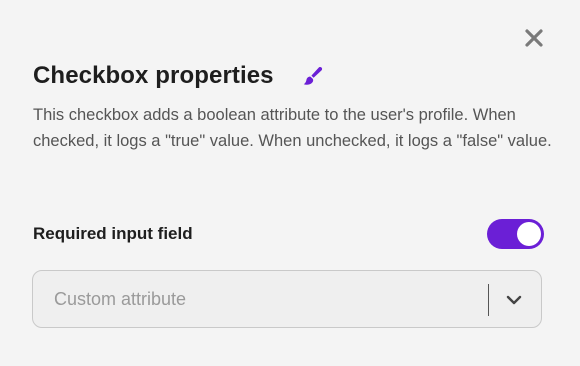 The image size is (580, 366). Describe the element at coordinates (313, 76) in the screenshot. I see `paintbrush-icon` at that location.